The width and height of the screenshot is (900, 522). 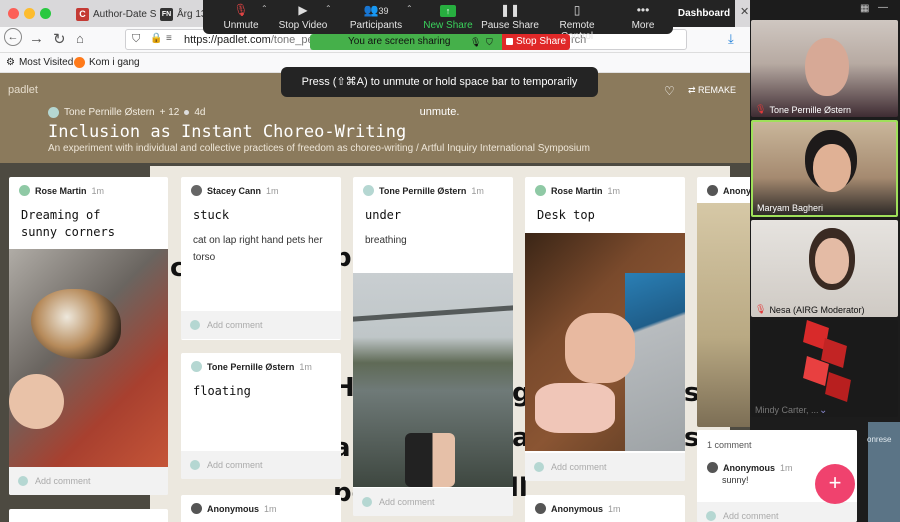 I want to click on post-card: Anonymous, so click(x=723, y=302).